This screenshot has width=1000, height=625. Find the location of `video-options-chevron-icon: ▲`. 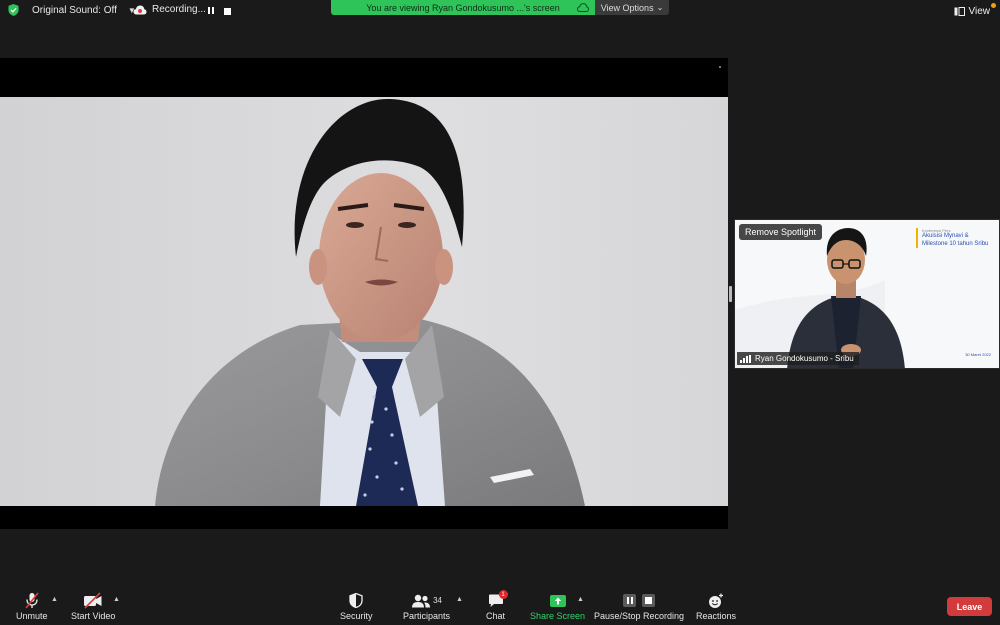

video-options-chevron-icon: ▲ is located at coordinates (116, 599).